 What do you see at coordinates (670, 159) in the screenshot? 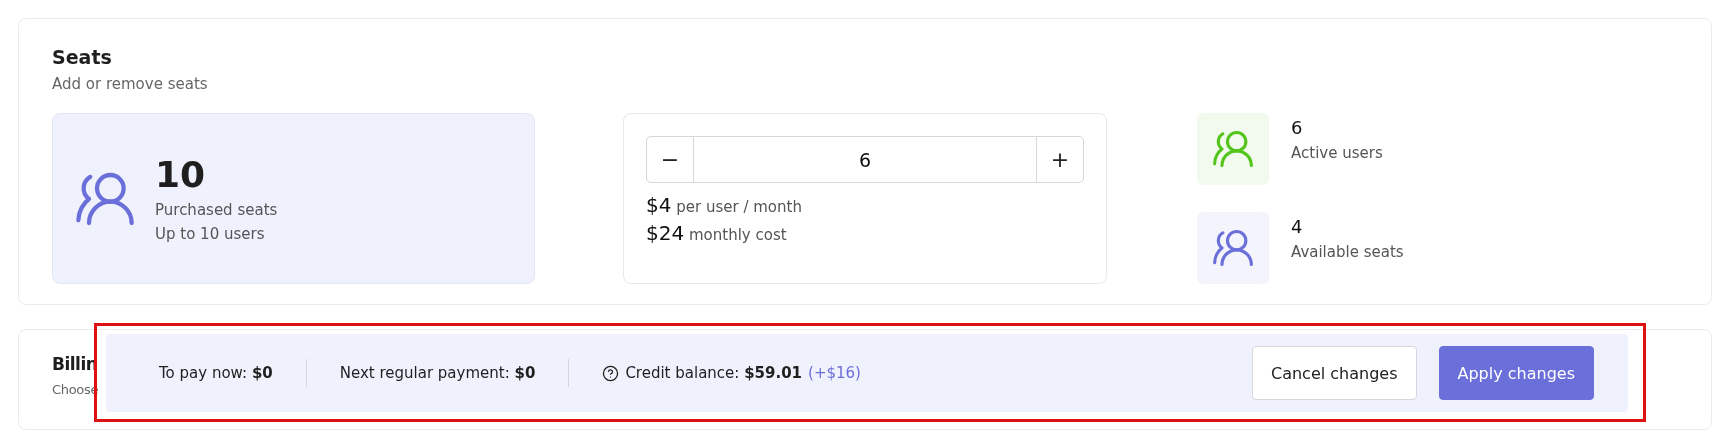
I see `decrement-button: −` at bounding box center [670, 159].